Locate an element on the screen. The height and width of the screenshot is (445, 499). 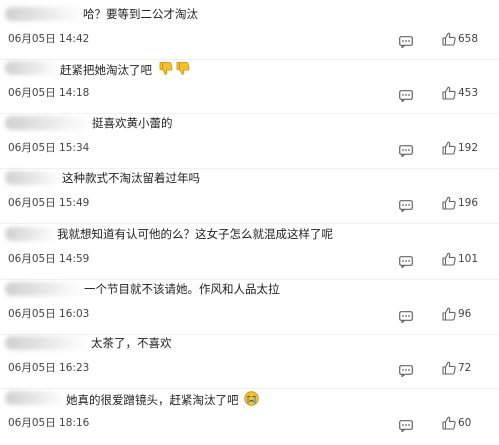
like-count: 658 is located at coordinates (468, 39).